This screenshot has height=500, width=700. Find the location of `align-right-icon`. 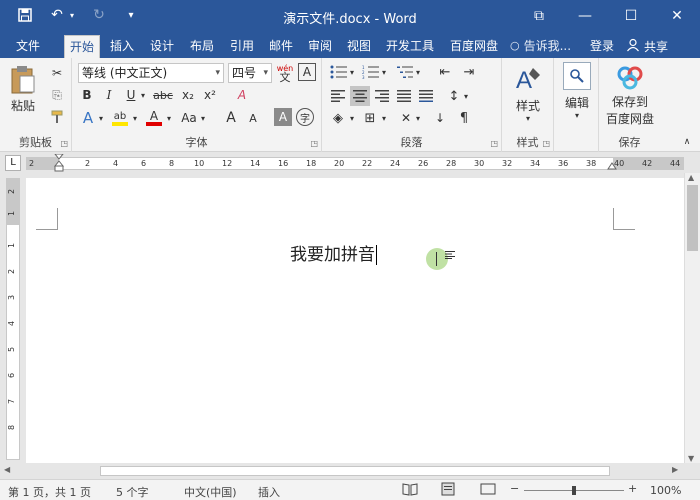

align-right-icon is located at coordinates (382, 96).